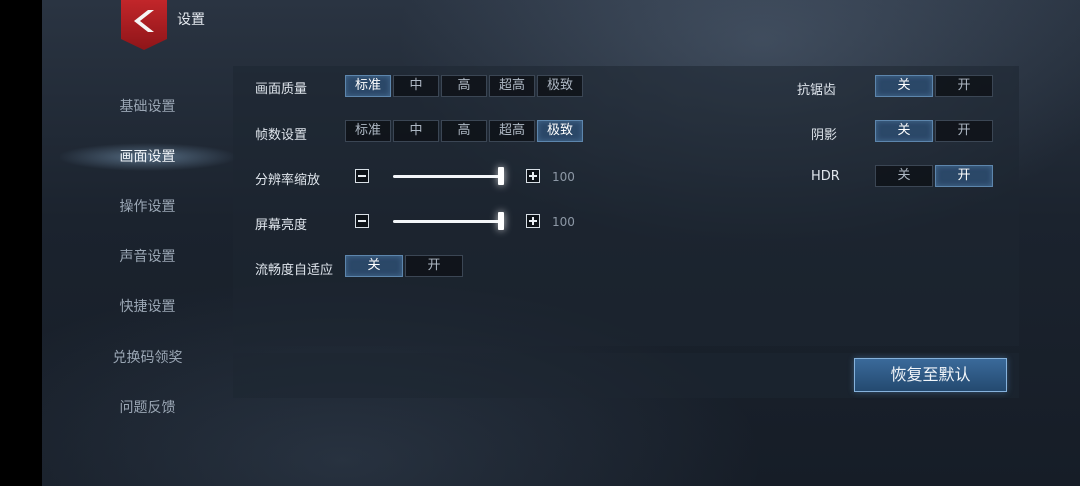  I want to click on resolution-label: 分辨率缩放, so click(288, 180).